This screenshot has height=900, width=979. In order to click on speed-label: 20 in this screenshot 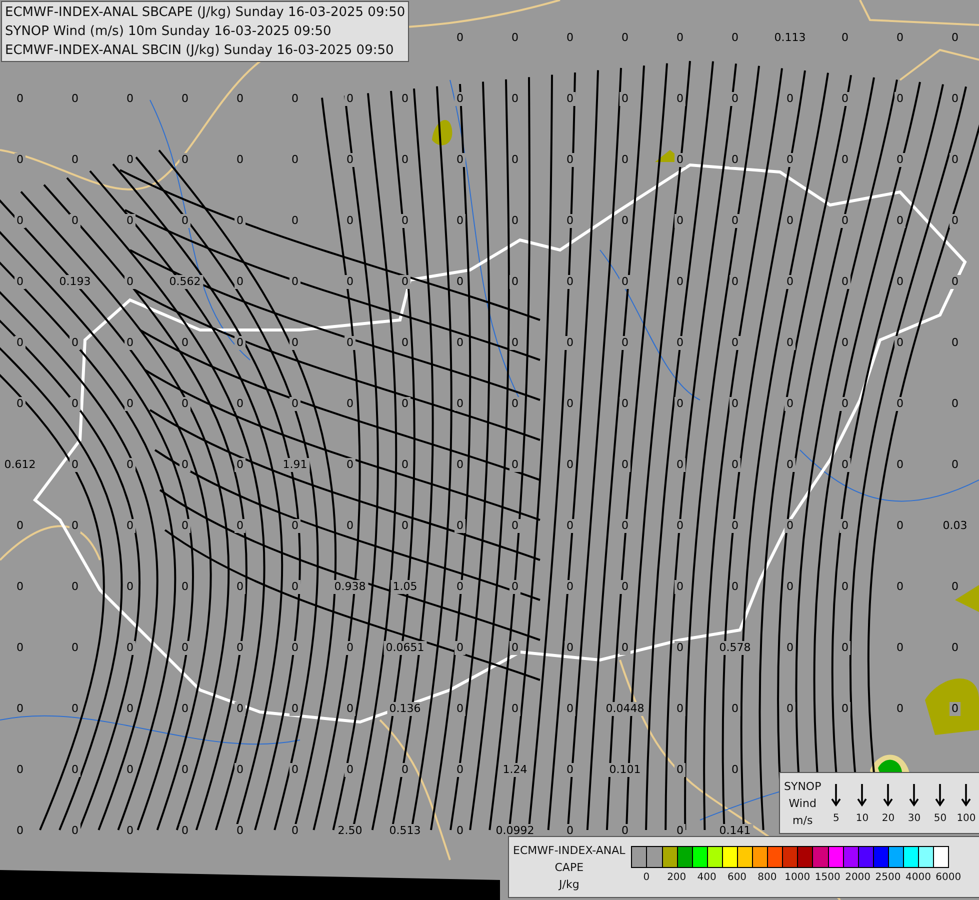, I will do `click(888, 818)`.